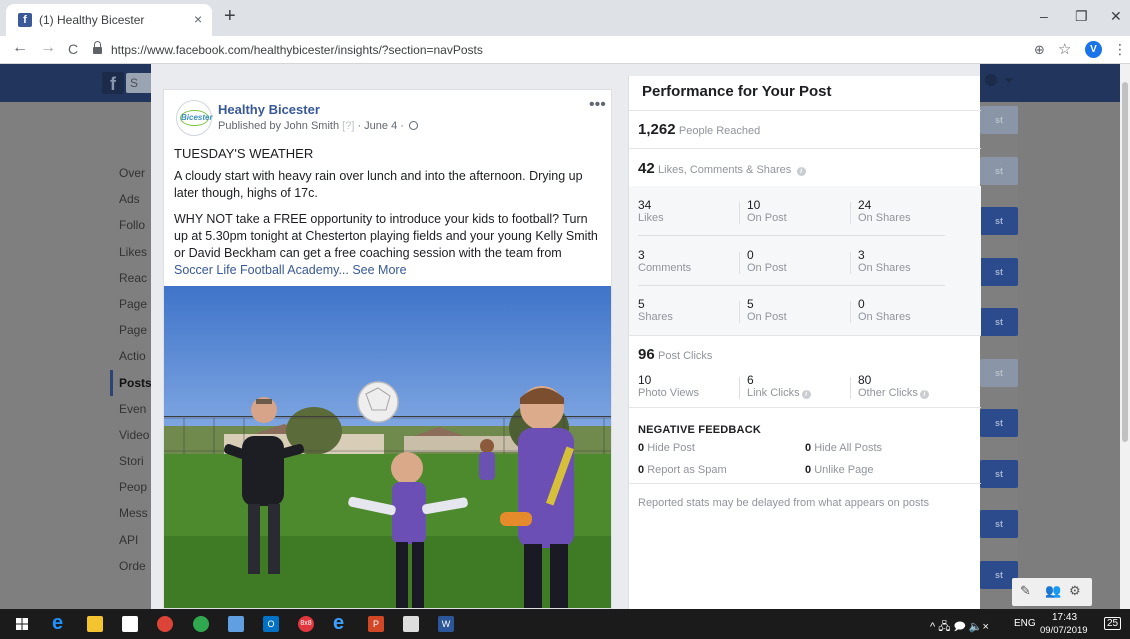 The image size is (1130, 639). What do you see at coordinates (376, 624) in the screenshot?
I see `powerpoint-icon: P` at bounding box center [376, 624].